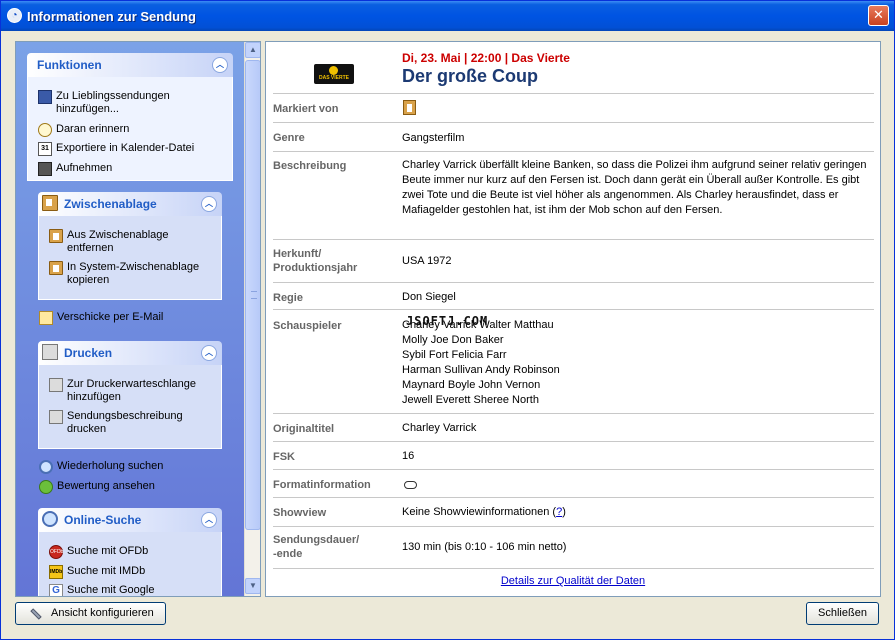 The image size is (895, 640). Describe the element at coordinates (93, 129) in the screenshot. I see `task-label: Daran erinnern` at that location.